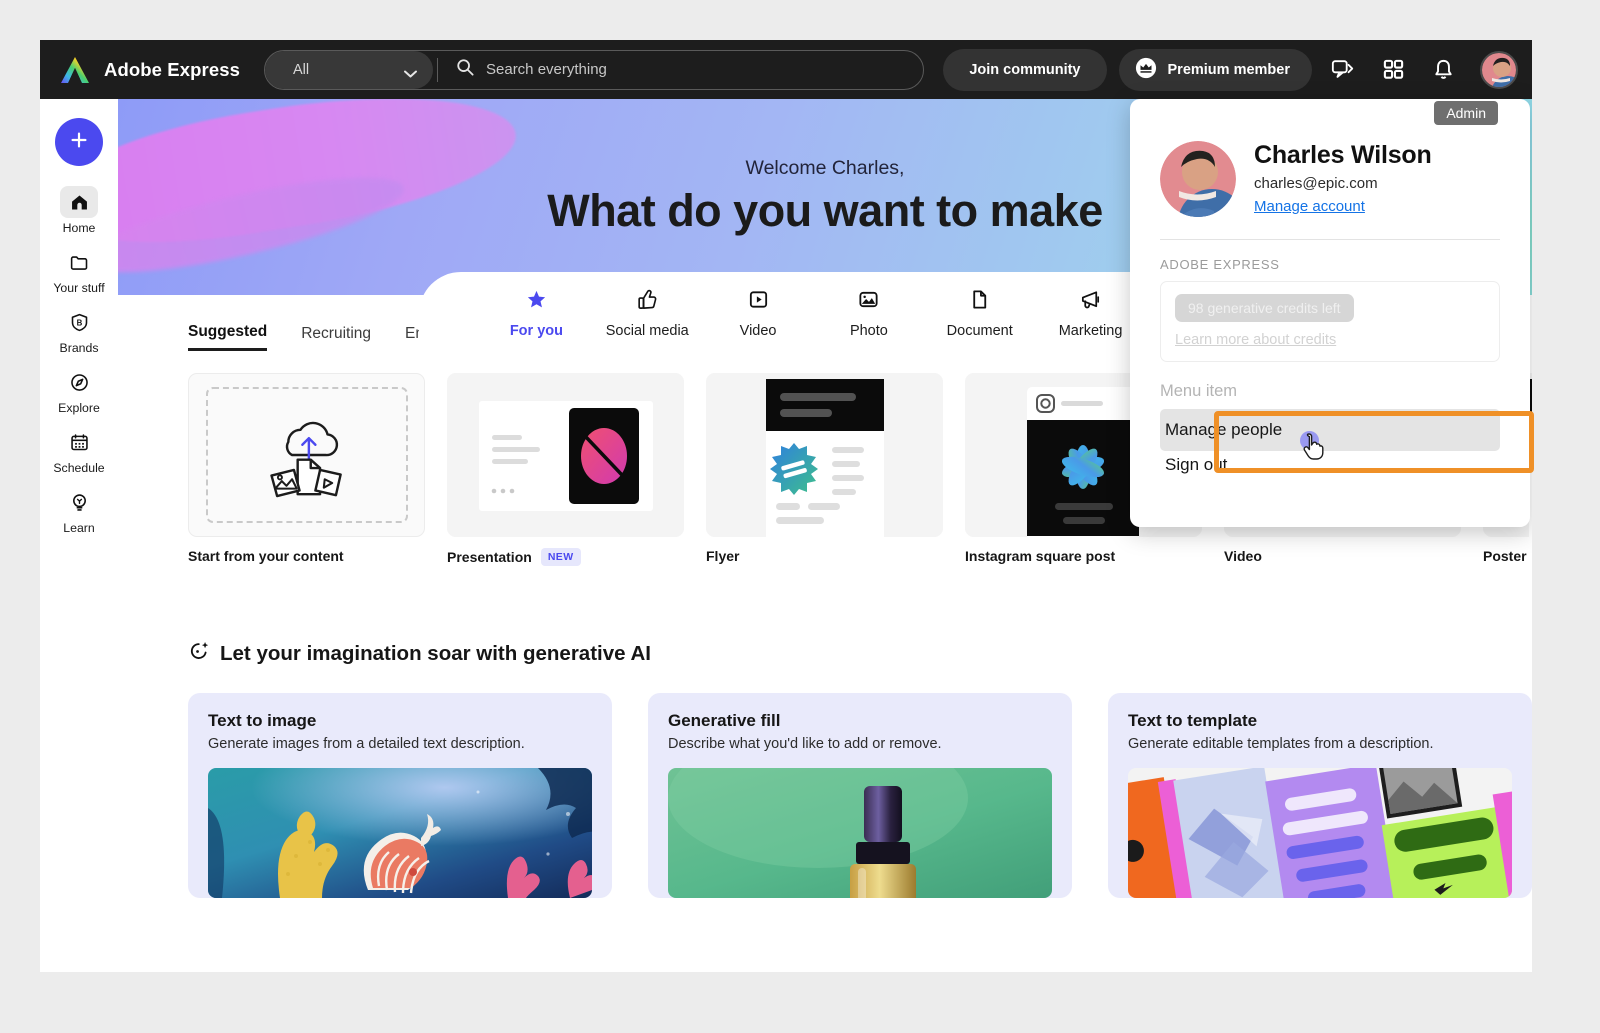 The height and width of the screenshot is (1033, 1600). What do you see at coordinates (758, 302) in the screenshot?
I see `video-play-icon` at bounding box center [758, 302].